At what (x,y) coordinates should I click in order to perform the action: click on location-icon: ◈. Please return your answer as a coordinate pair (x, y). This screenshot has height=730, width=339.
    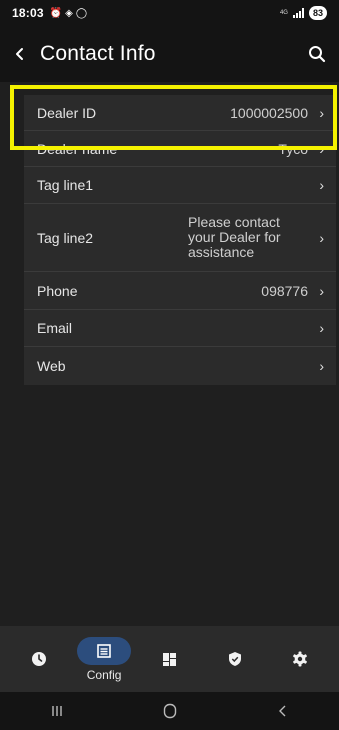
    Looking at the image, I should click on (69, 13).